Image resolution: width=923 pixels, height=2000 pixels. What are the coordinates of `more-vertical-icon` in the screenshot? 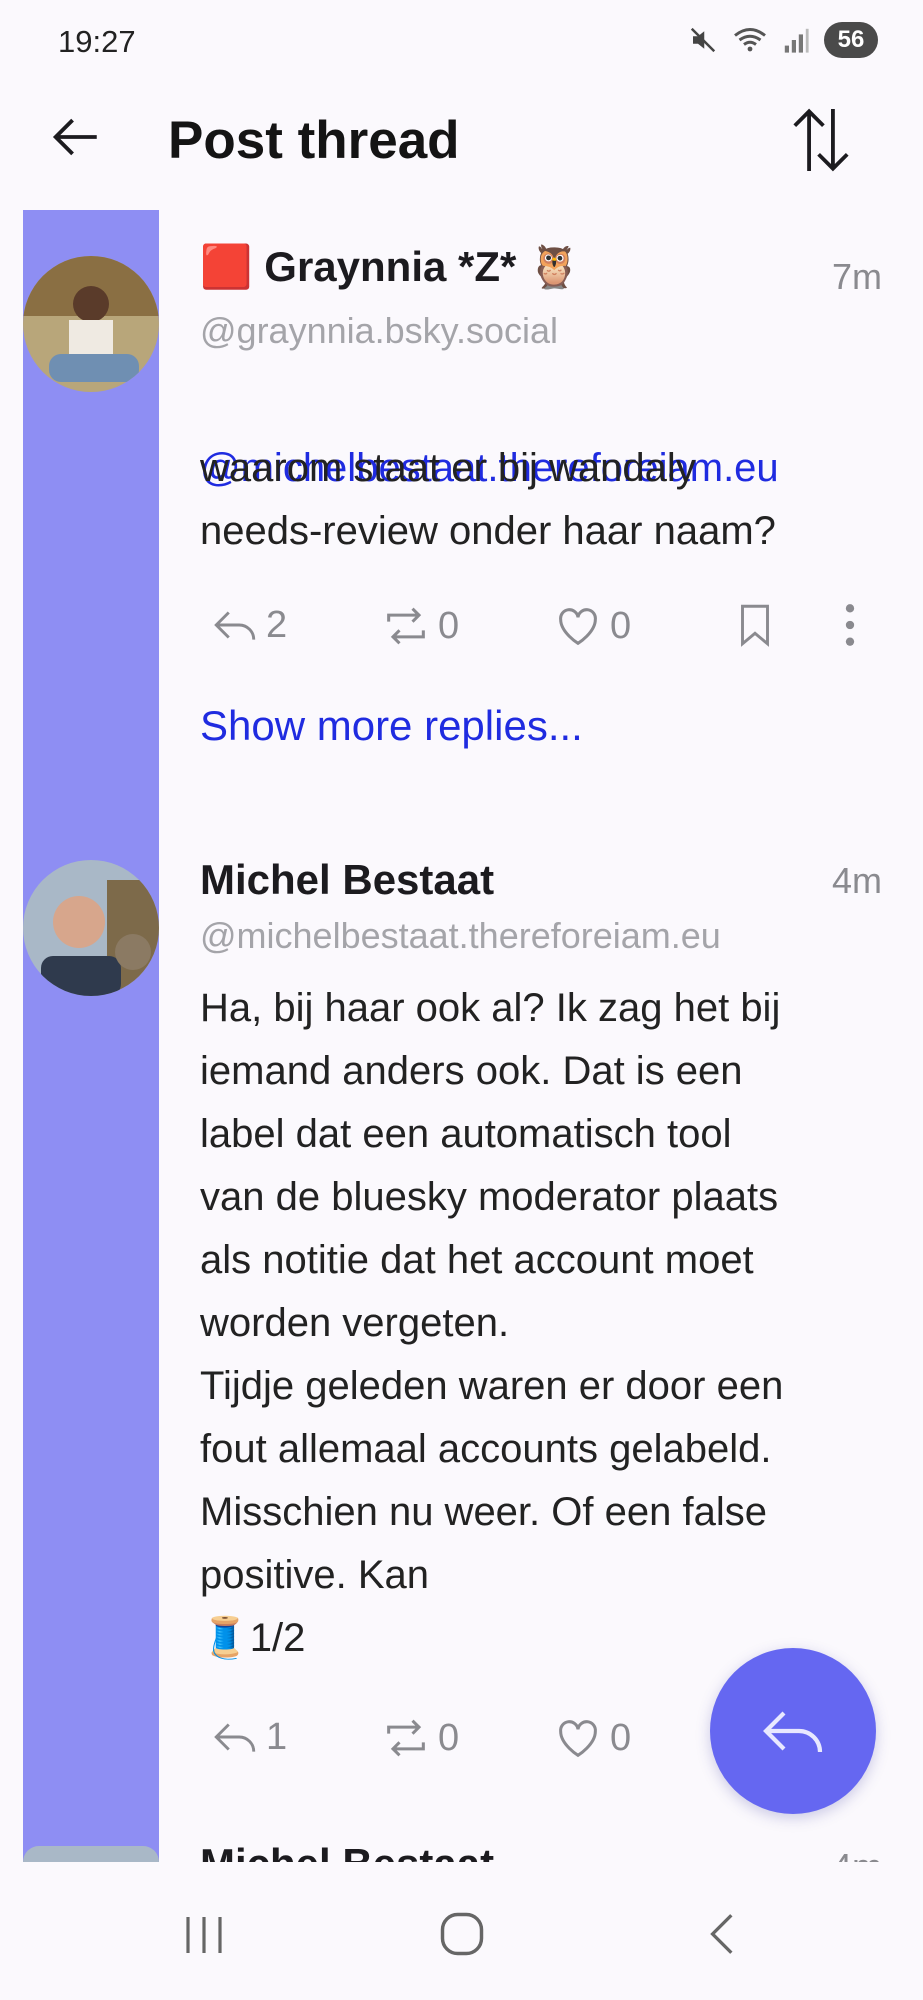 It's located at (850, 625).